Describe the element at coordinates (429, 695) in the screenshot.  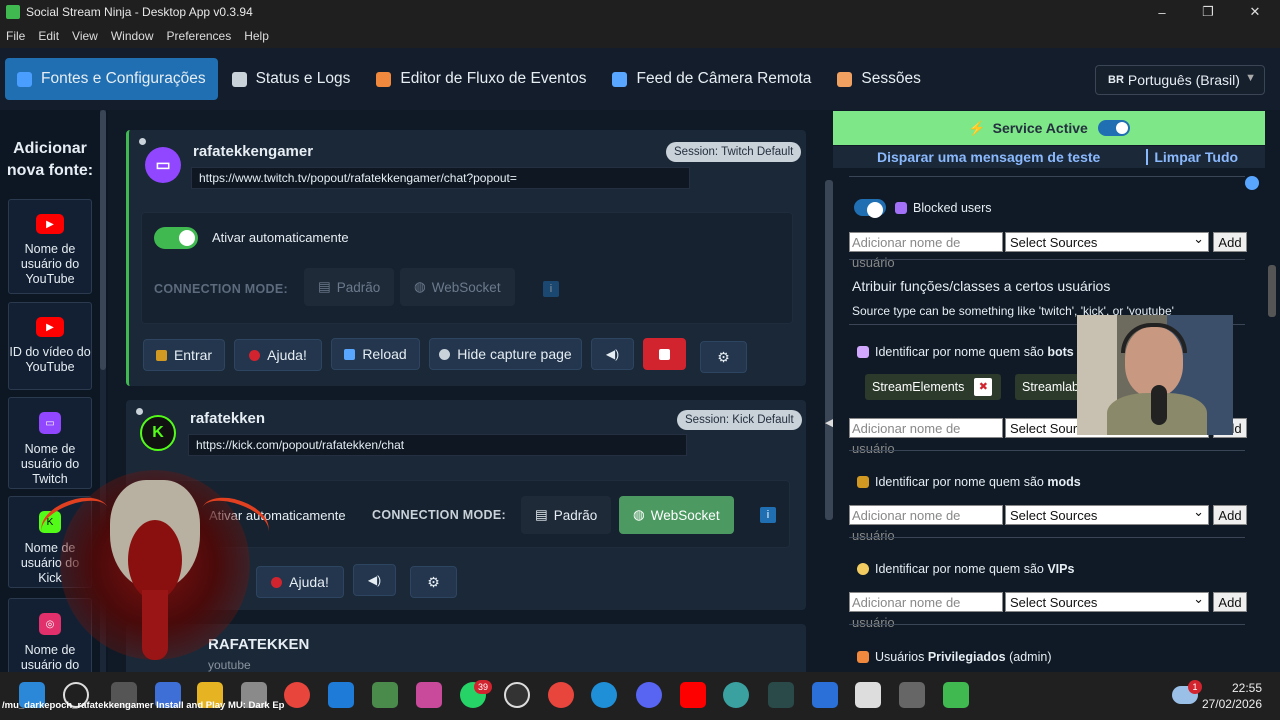
I see `snip-icon` at that location.